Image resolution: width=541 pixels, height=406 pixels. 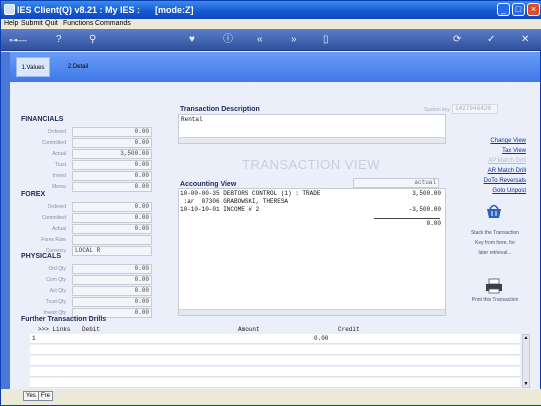 What do you see at coordinates (518, 9) in the screenshot?
I see `maximize-button: □` at bounding box center [518, 9].